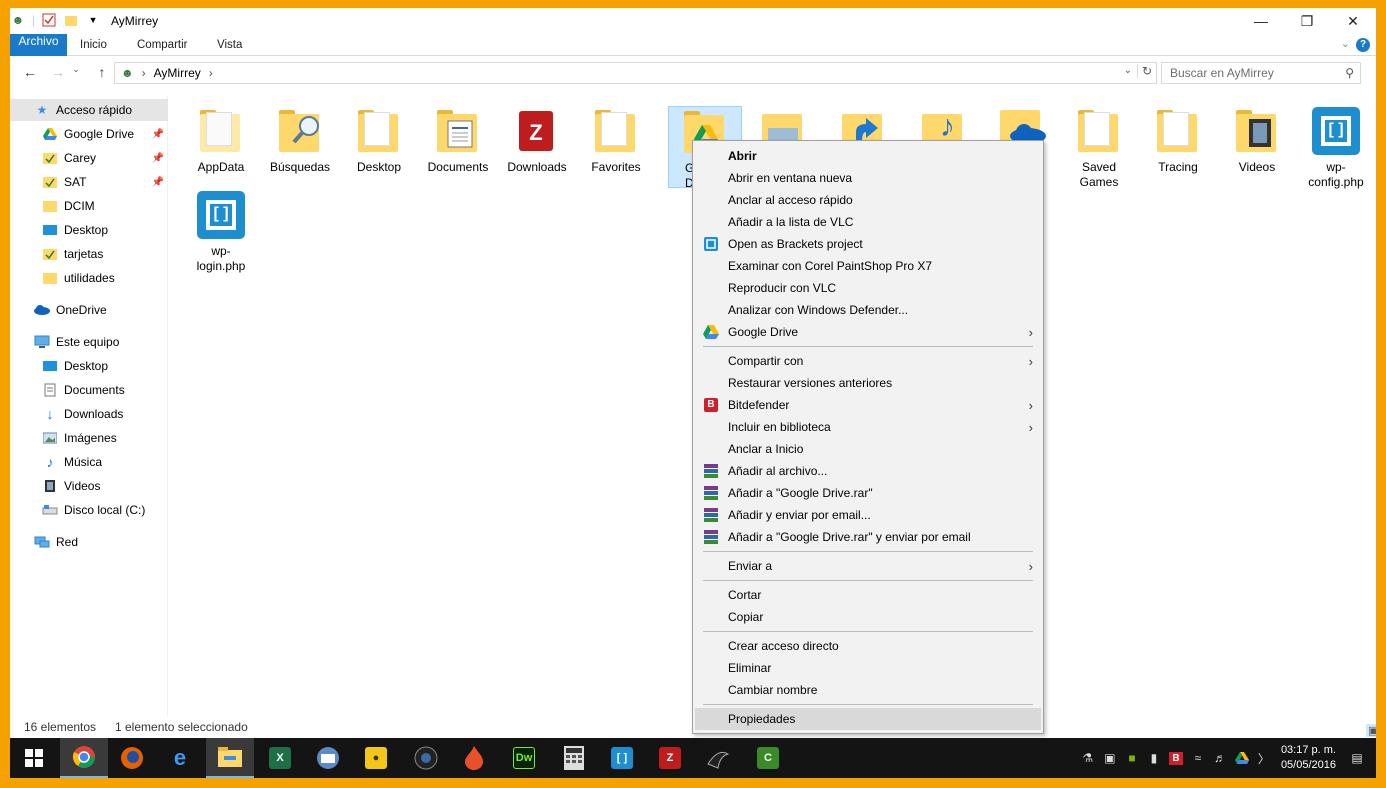 The width and height of the screenshot is (1386, 788). I want to click on search-input: Buscar en AyMirrey ⚲, so click(1261, 73).